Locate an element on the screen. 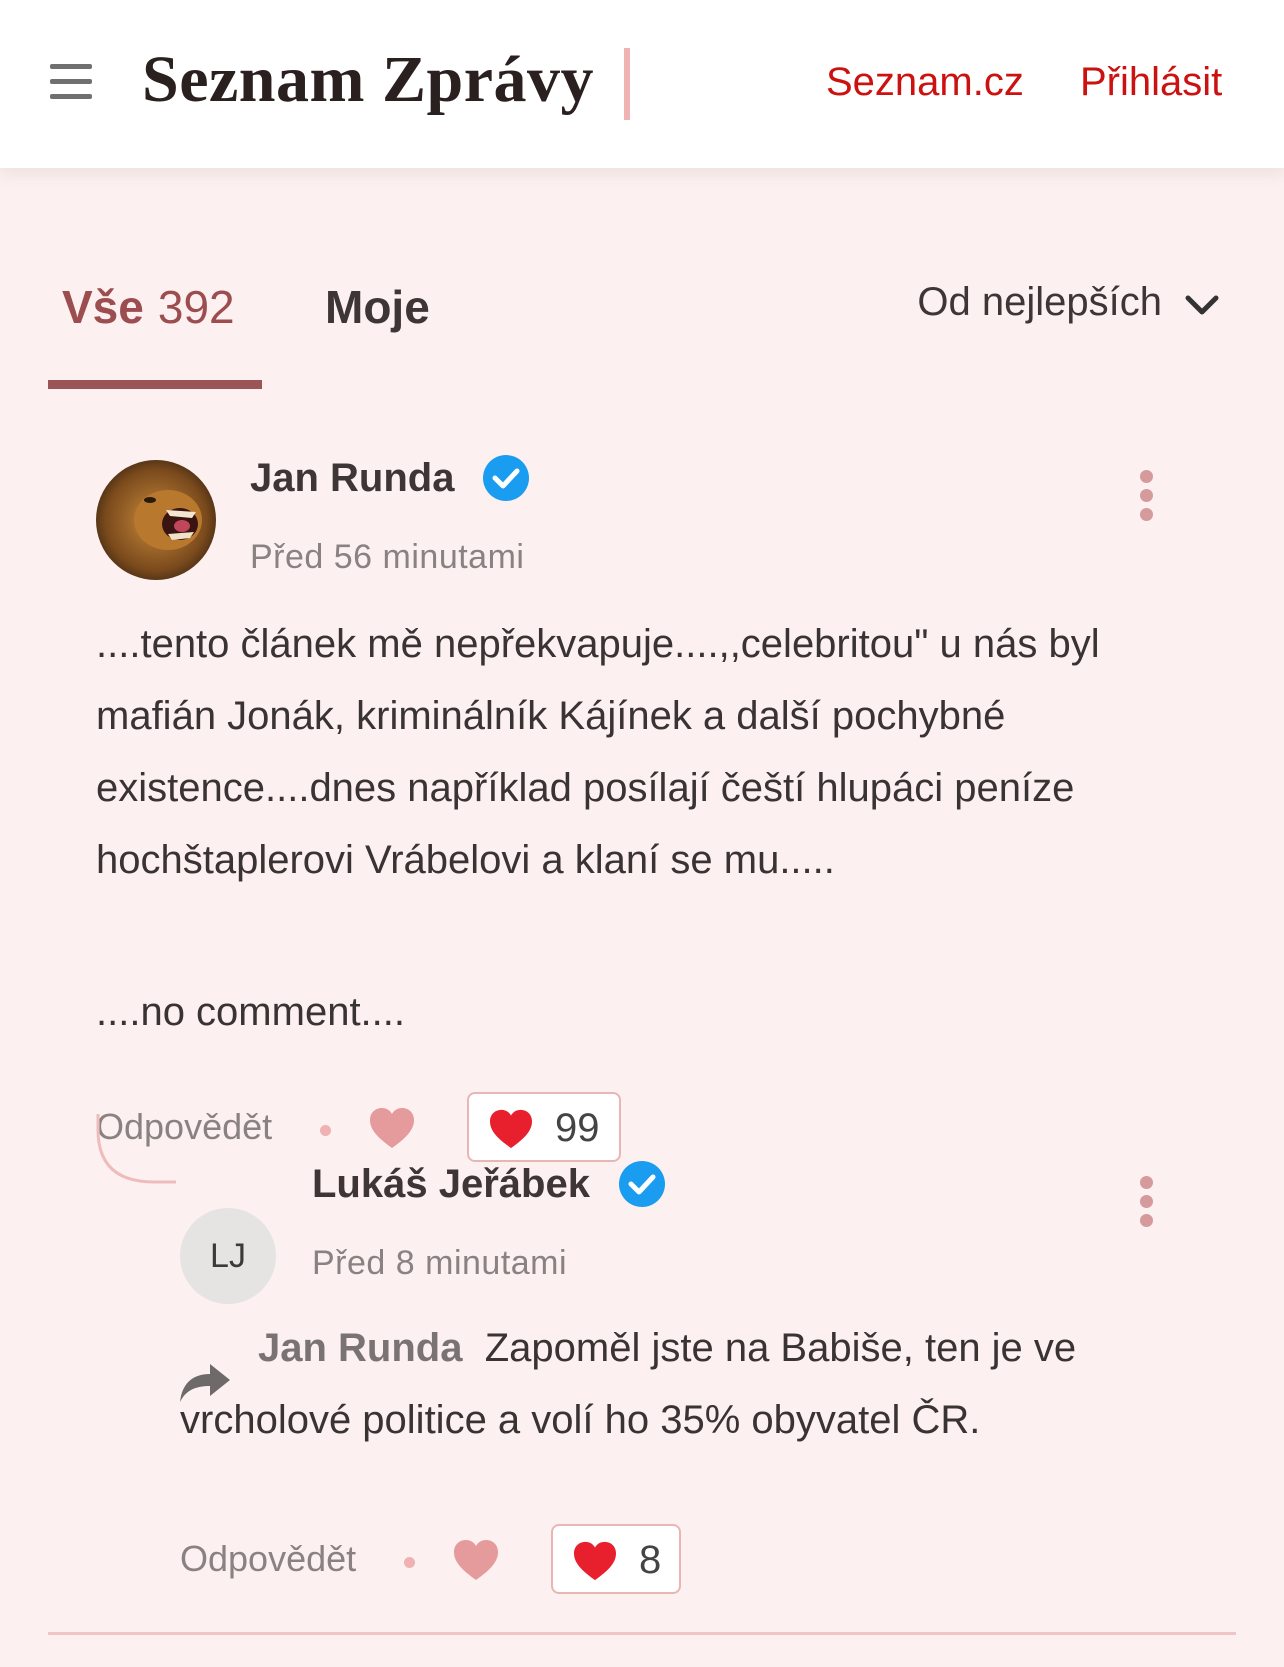  tab-all-label: Vše is located at coordinates (103, 307).